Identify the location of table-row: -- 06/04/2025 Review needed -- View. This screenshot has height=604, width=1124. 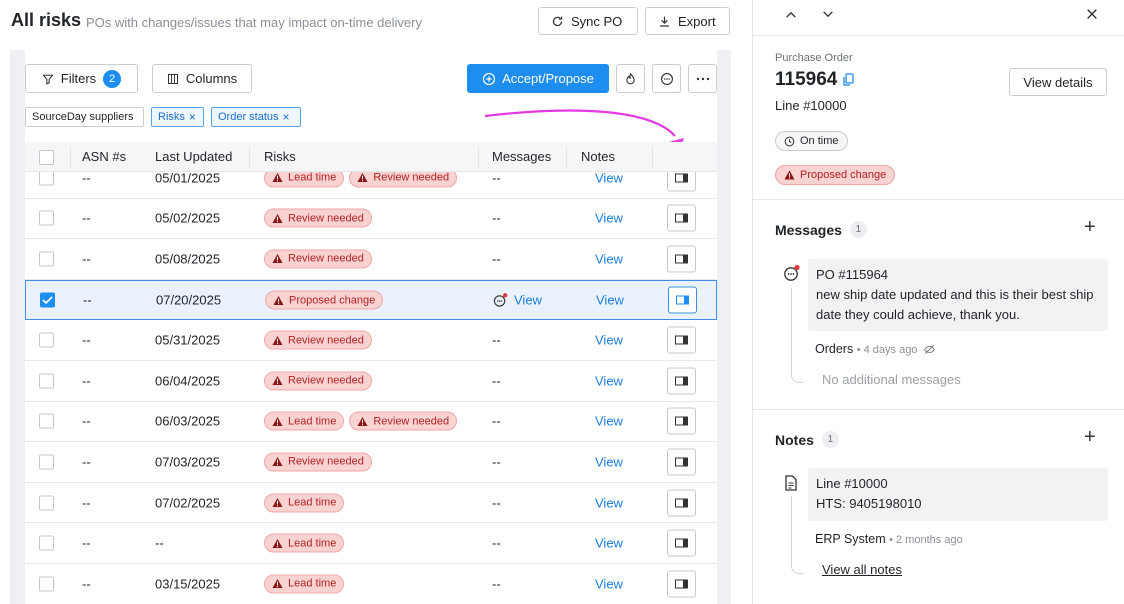
(371, 381).